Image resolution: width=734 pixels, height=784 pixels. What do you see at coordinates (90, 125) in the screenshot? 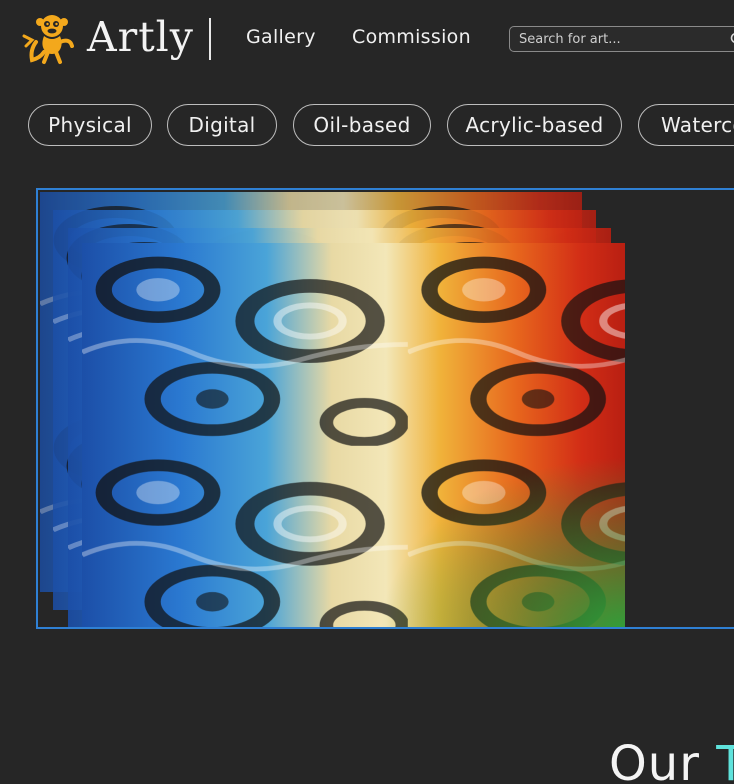
I see `category-physical-pill: Physical` at bounding box center [90, 125].